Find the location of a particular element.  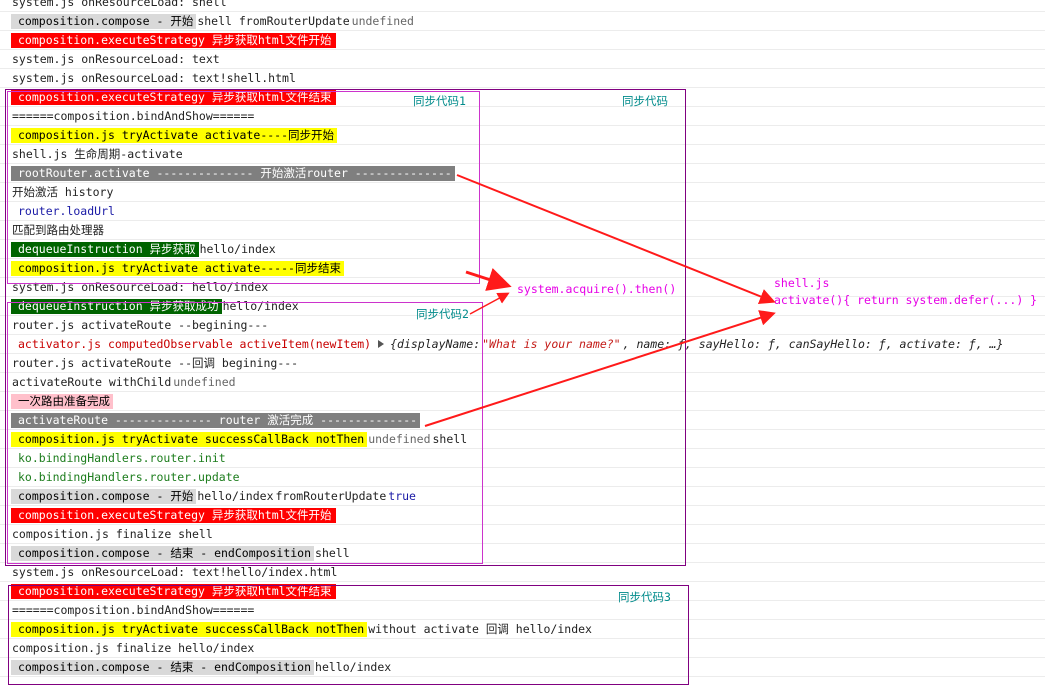

log-text: system.js onResourceLoad: text is located at coordinates (116, 59).